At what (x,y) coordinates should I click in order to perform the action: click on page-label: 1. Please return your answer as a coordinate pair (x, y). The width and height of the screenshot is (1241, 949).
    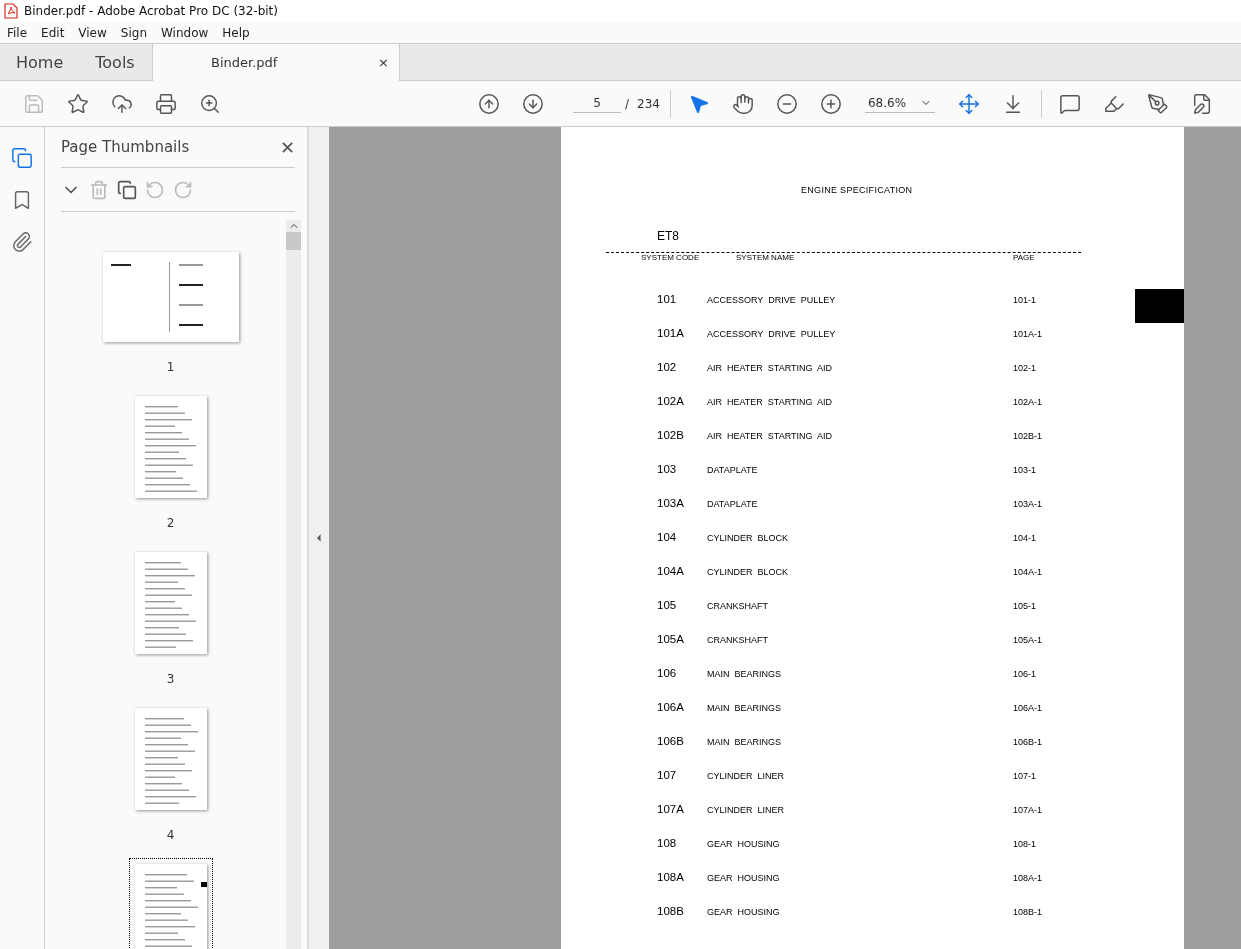
    Looking at the image, I should click on (170, 367).